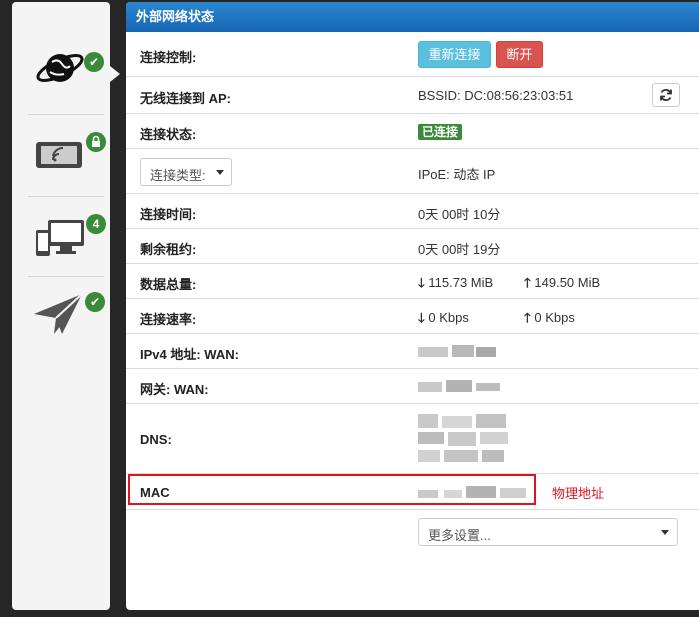 This screenshot has width=699, height=617. I want to click on traffic-down: 🡓 115.73 MiB, so click(455, 285).